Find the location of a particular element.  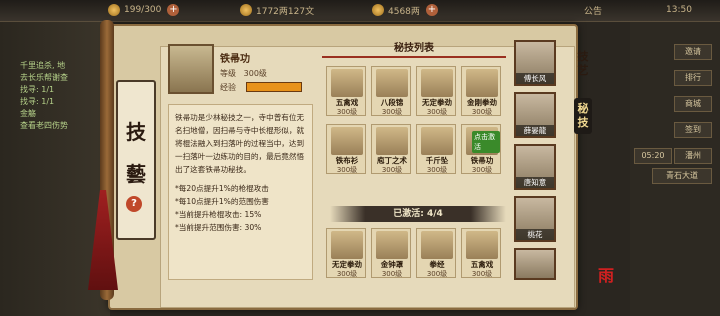

character-portrait: 薛晏龍 is located at coordinates (535, 115).